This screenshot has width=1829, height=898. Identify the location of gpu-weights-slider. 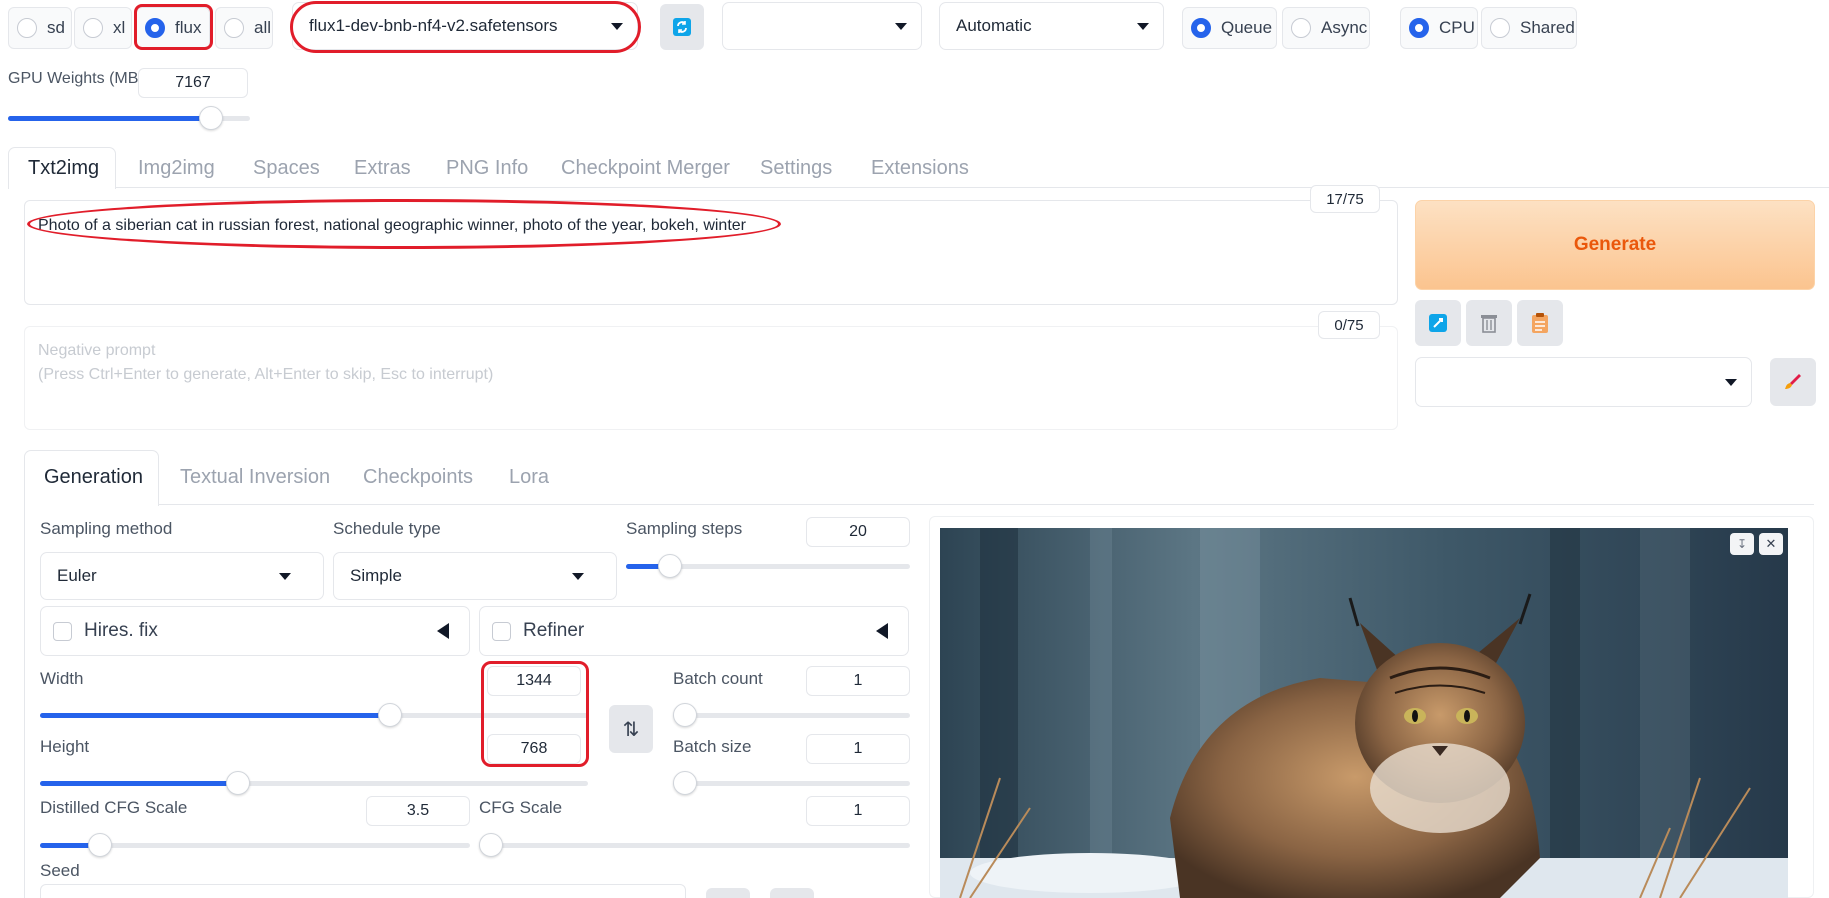
(129, 118).